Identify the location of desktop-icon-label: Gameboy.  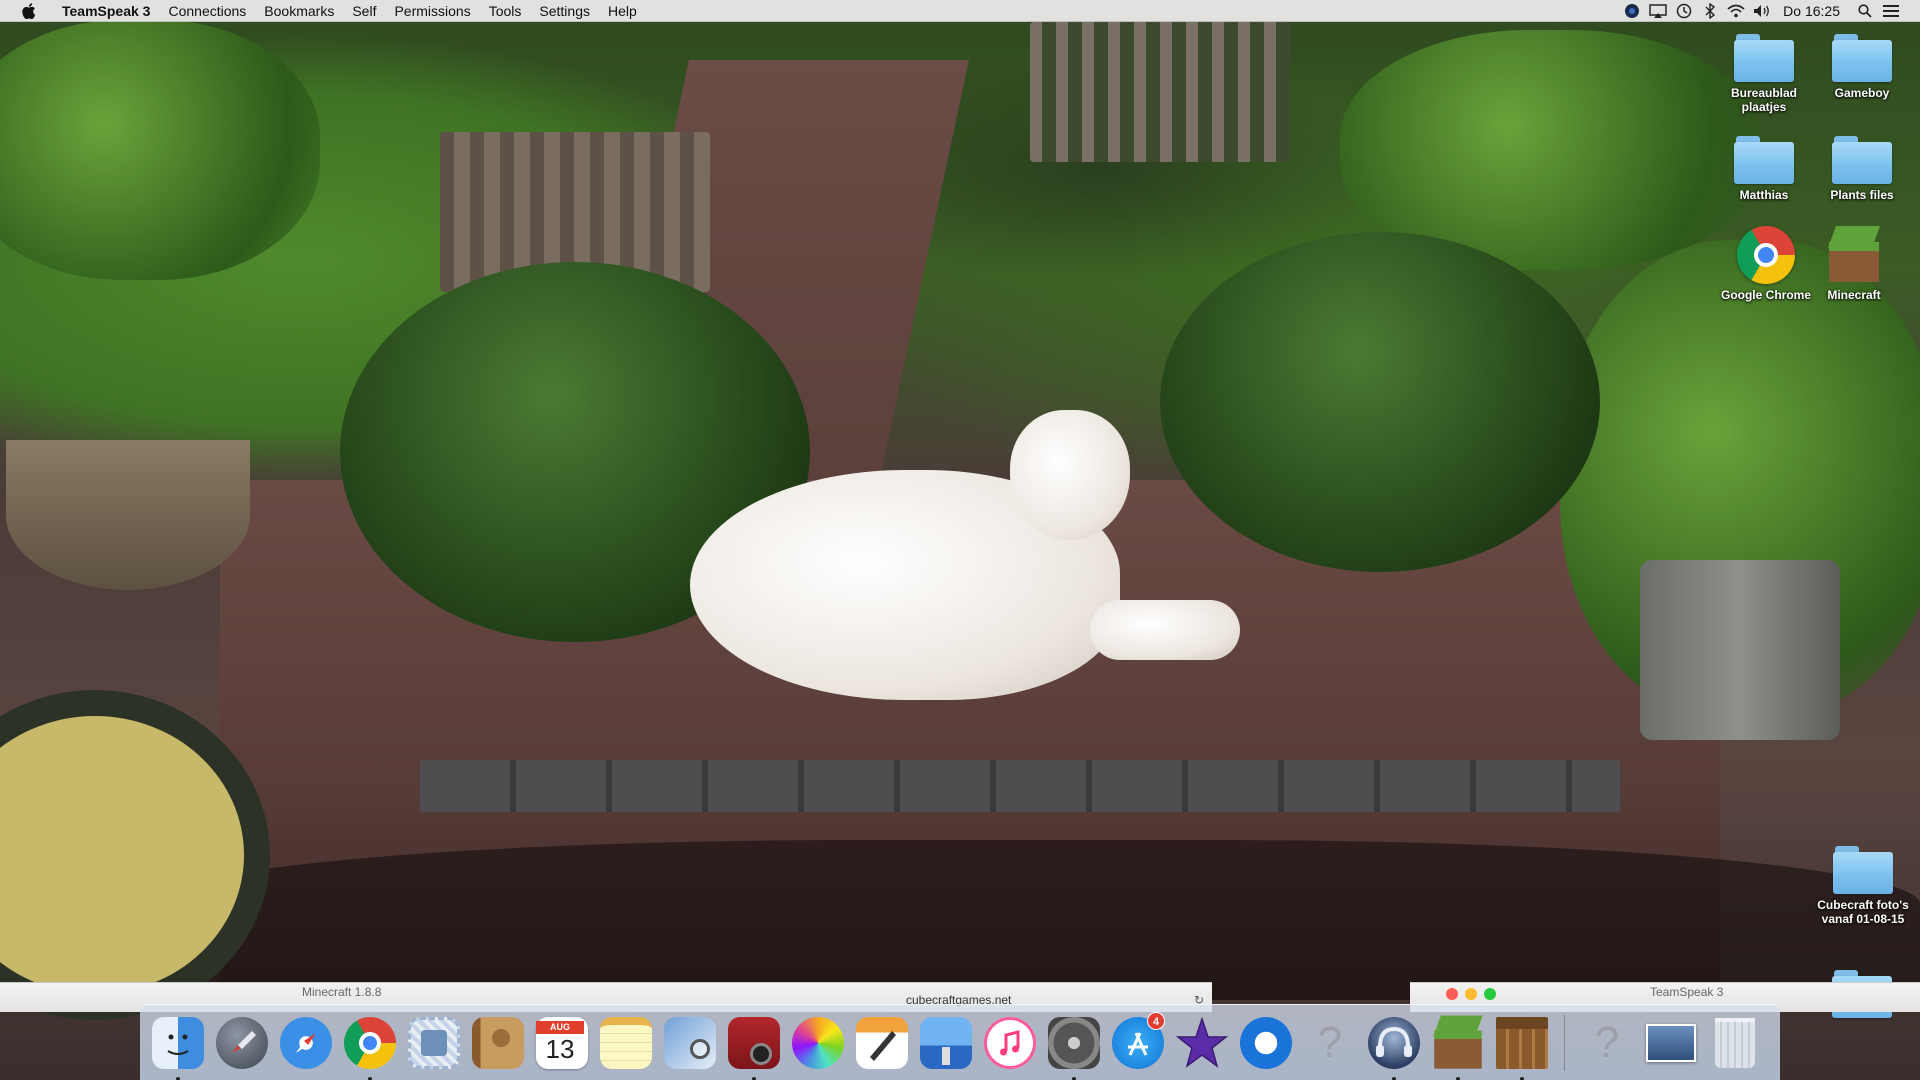
(1862, 93).